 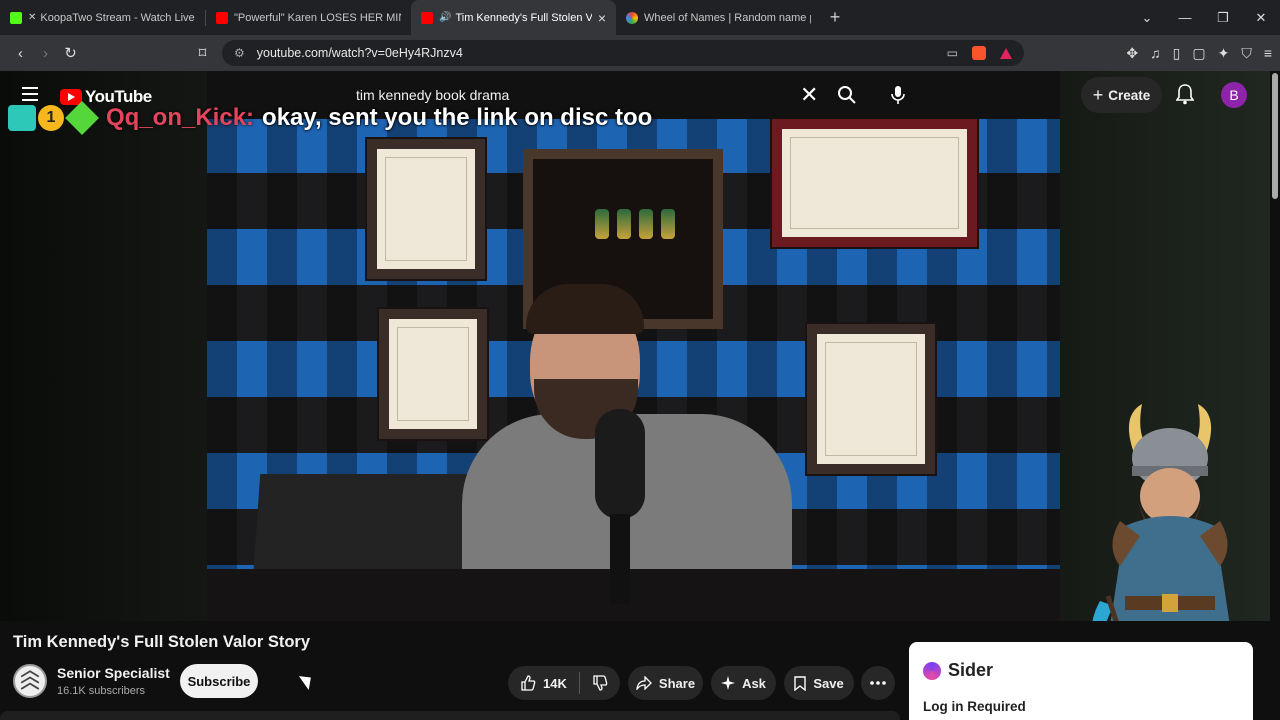 What do you see at coordinates (180, 117) in the screenshot?
I see `chat-username: Qq_on_Kick:` at bounding box center [180, 117].